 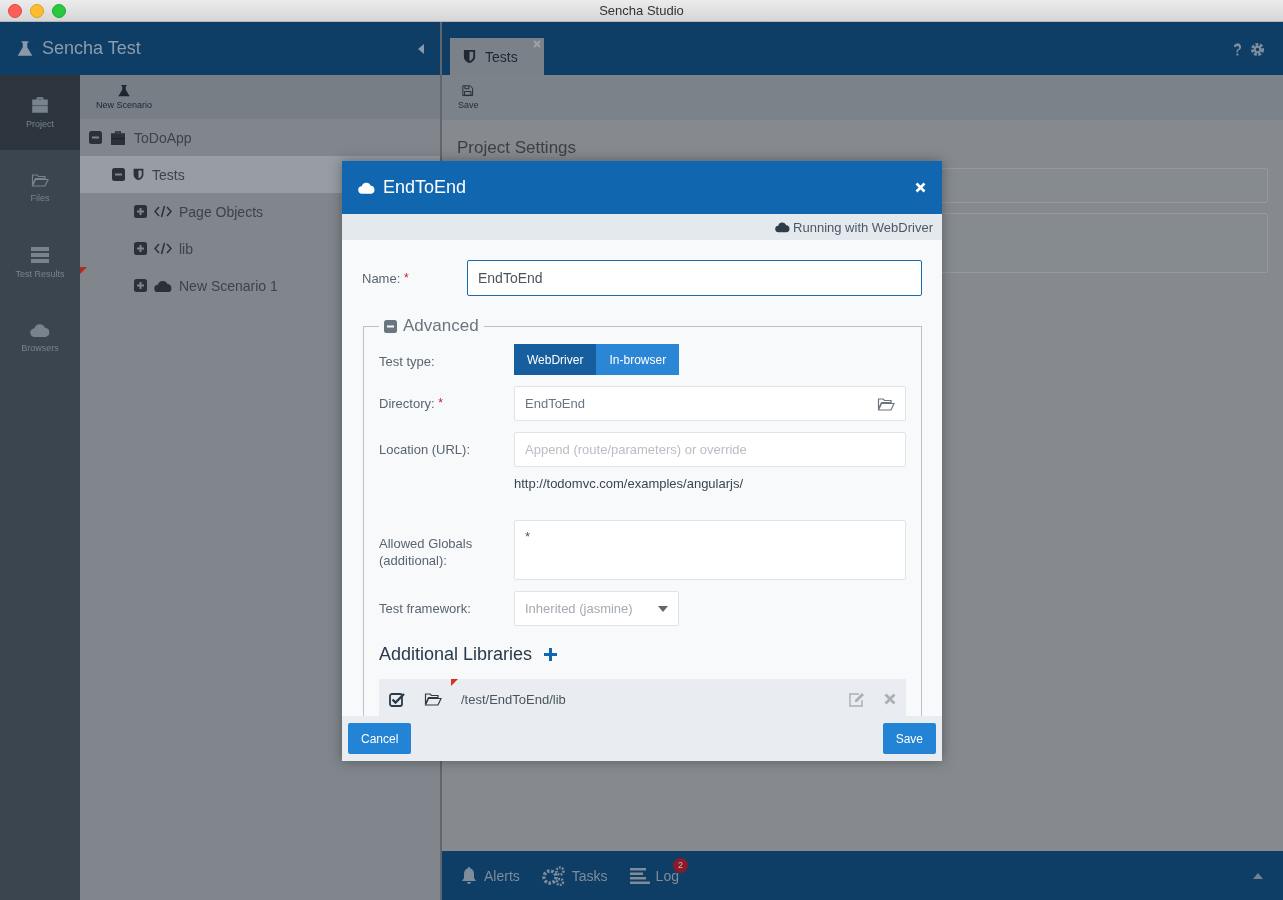 What do you see at coordinates (710, 449) in the screenshot?
I see `location-field: Append (route/parameters) or override` at bounding box center [710, 449].